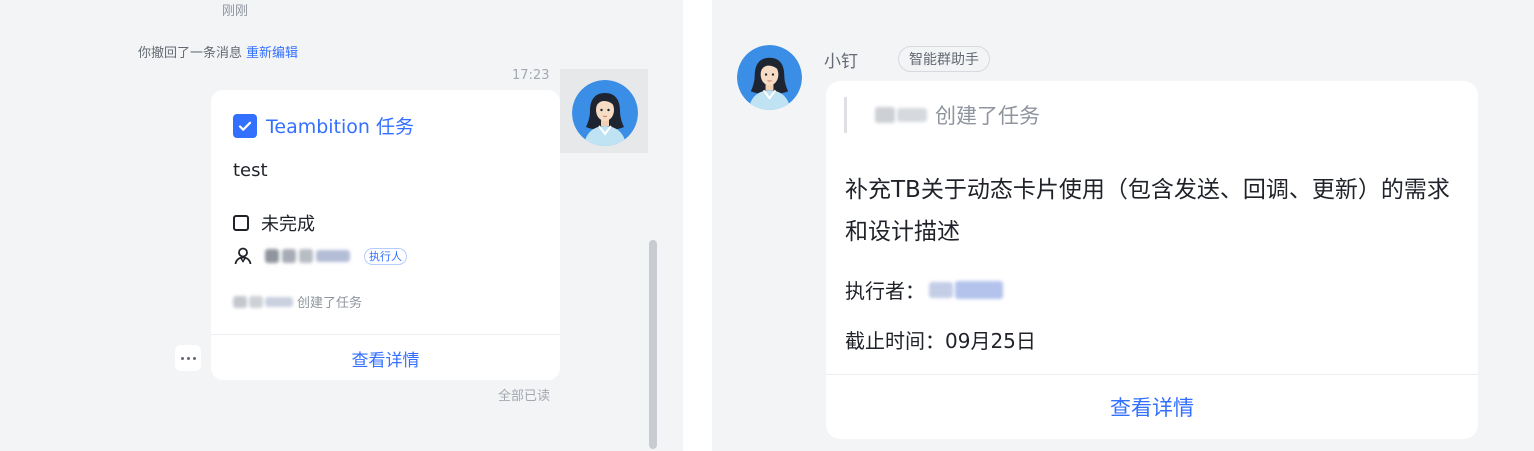 The height and width of the screenshot is (451, 1534). Describe the element at coordinates (190, 53) in the screenshot. I see `recall-text: 你撤回了一条消息` at that location.